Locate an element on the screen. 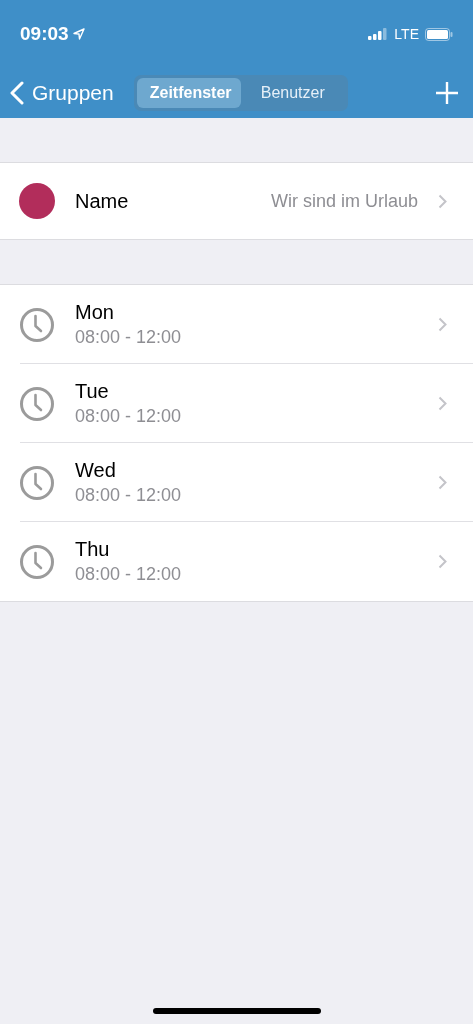 This screenshot has height=1024, width=473. battery-icon is located at coordinates (439, 34).